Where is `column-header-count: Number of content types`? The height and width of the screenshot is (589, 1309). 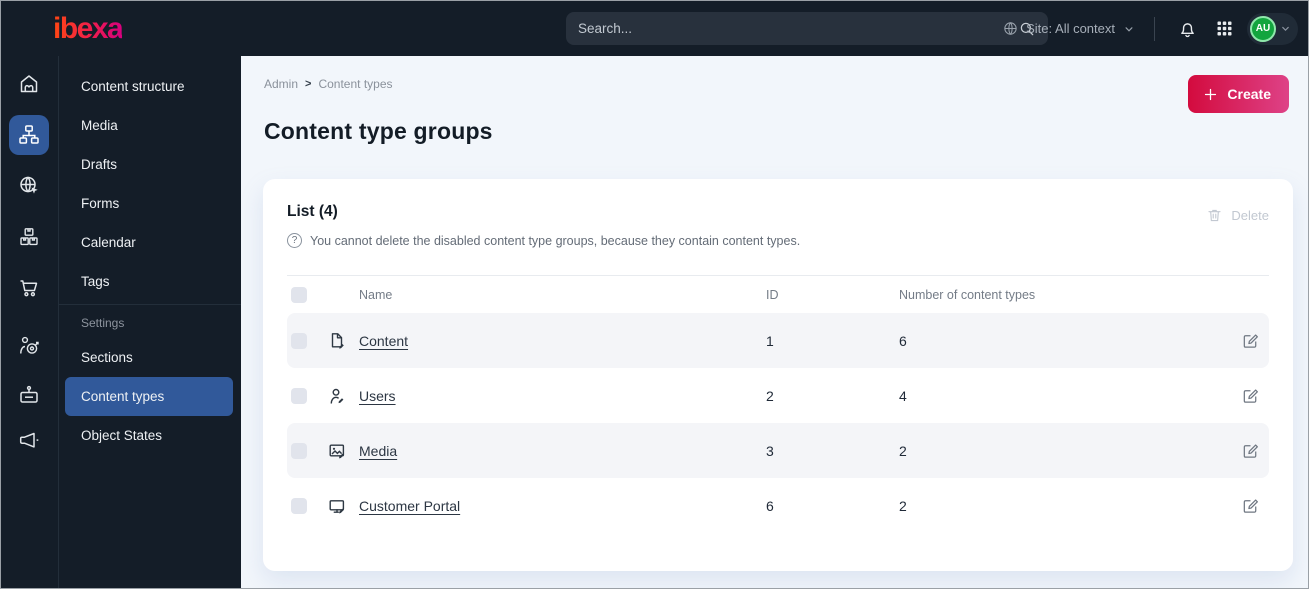 column-header-count: Number of content types is located at coordinates (967, 294).